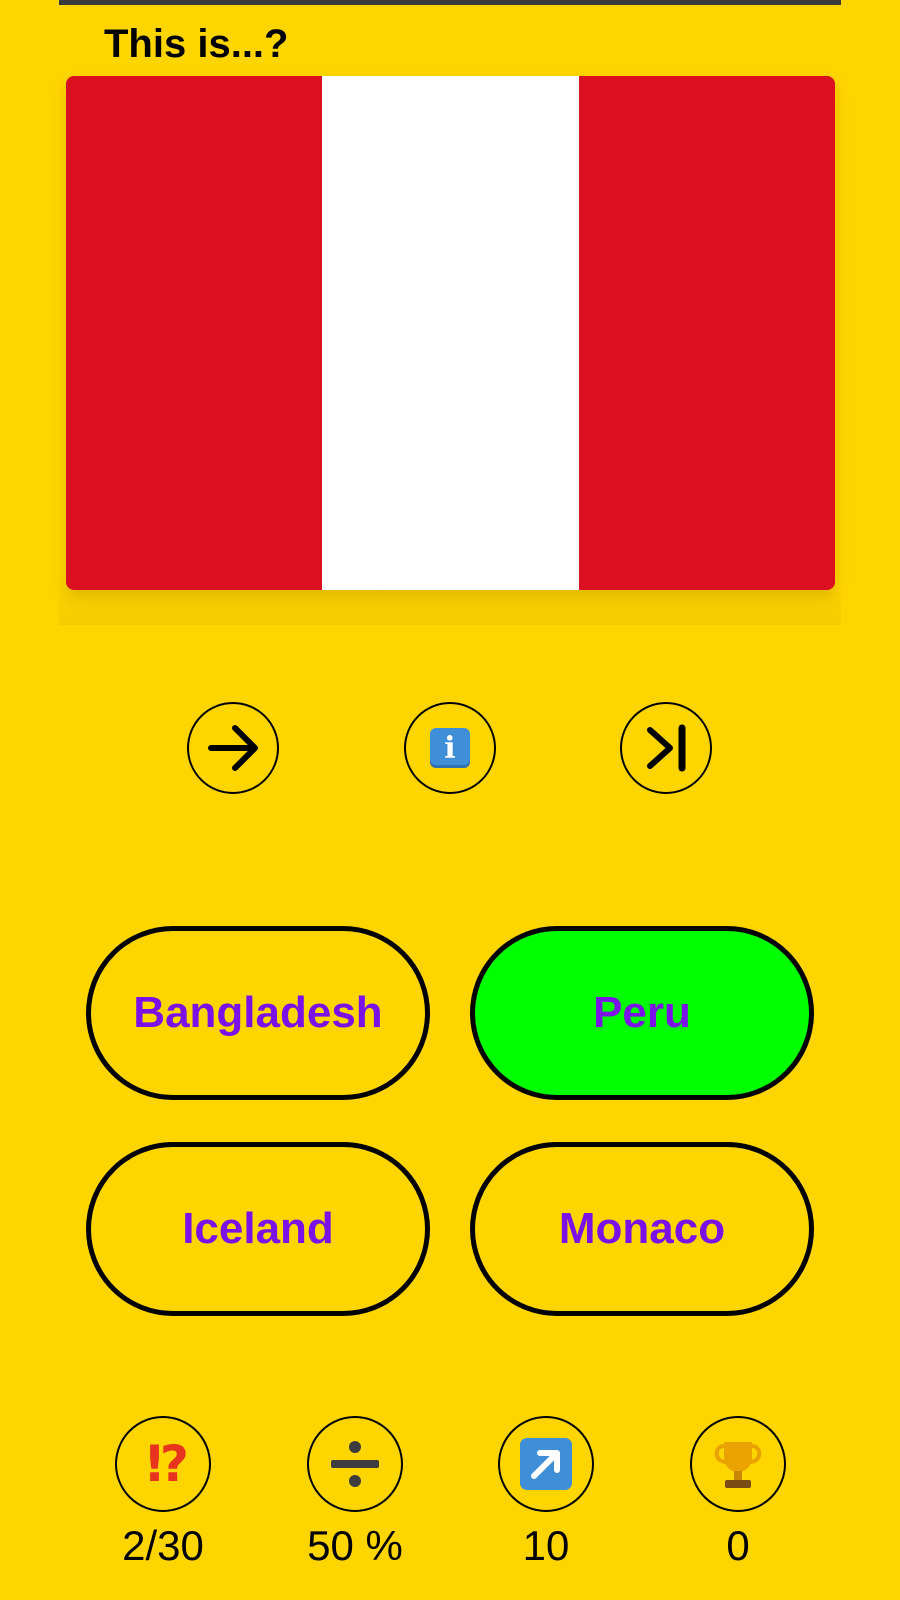 Image resolution: width=900 pixels, height=1600 pixels. Describe the element at coordinates (166, 1464) in the screenshot. I see `exclamation-question-icon: !?` at that location.